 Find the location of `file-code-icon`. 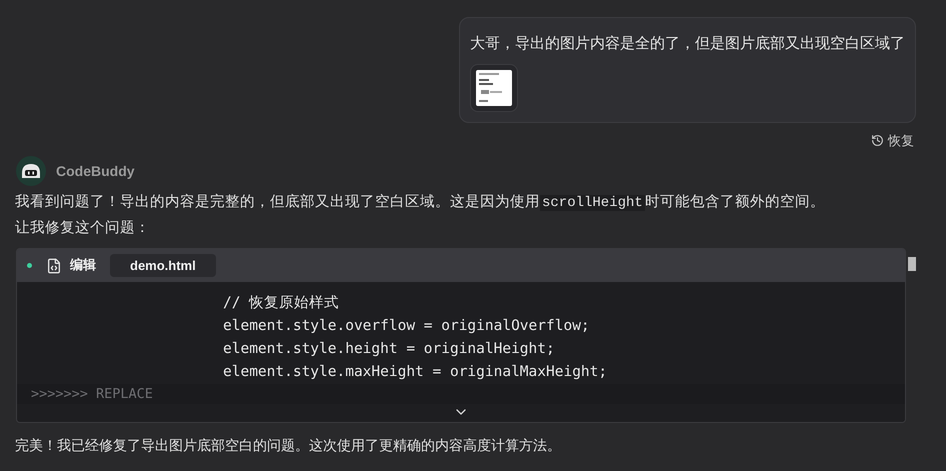

file-code-icon is located at coordinates (54, 266).